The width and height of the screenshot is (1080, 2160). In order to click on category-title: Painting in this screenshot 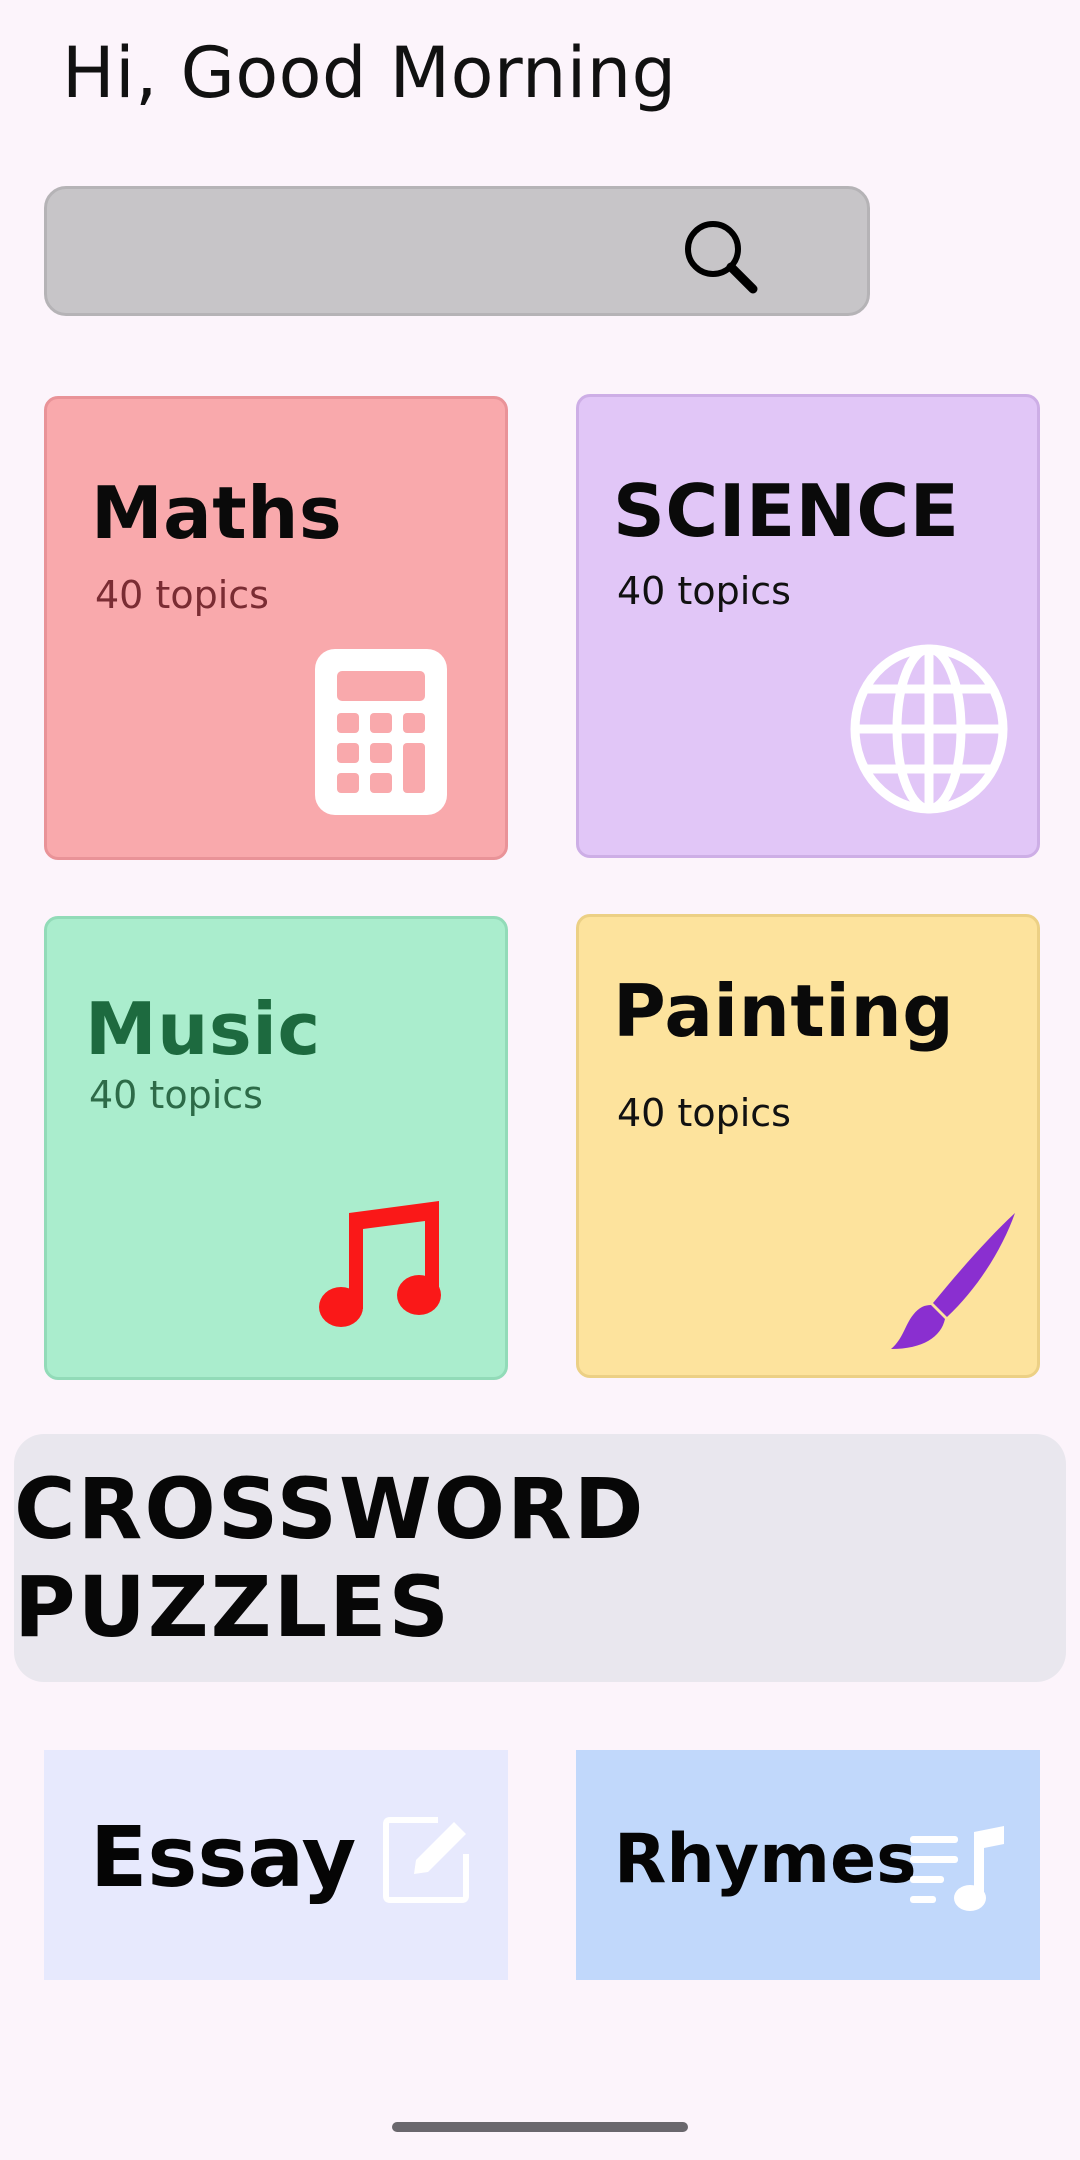, I will do `click(784, 1011)`.